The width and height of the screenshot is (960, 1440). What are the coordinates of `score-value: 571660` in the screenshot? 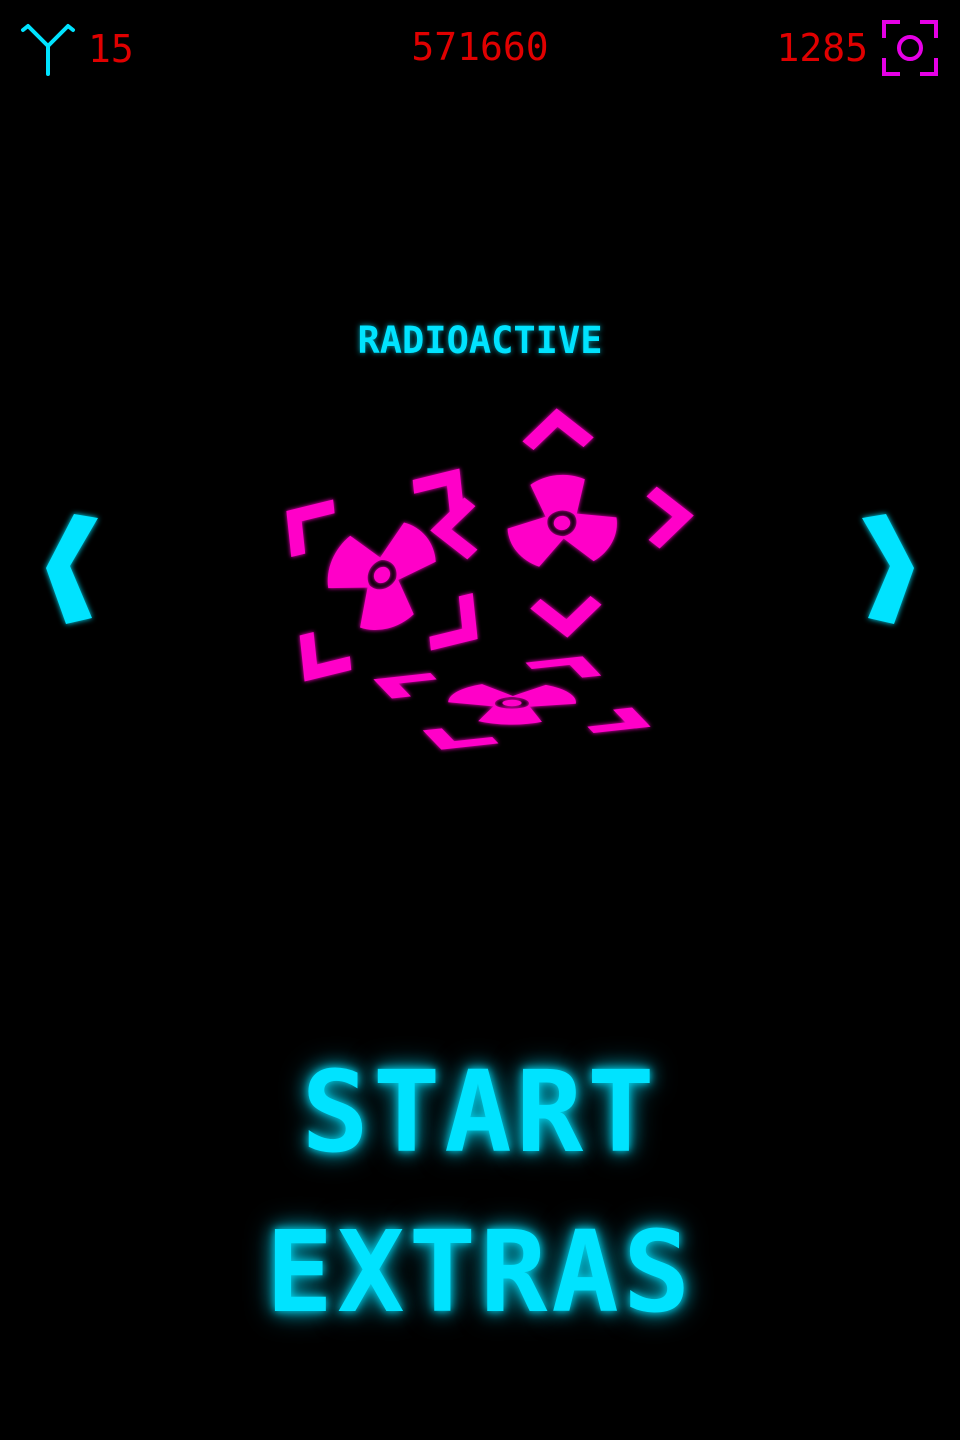 It's located at (480, 47).